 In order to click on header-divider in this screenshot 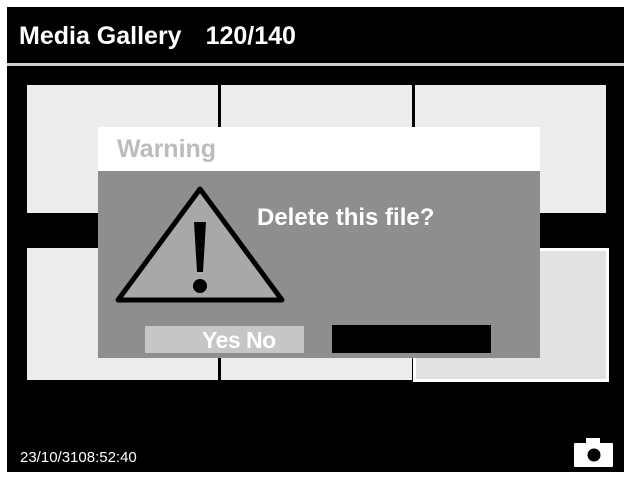, I will do `click(315, 64)`.